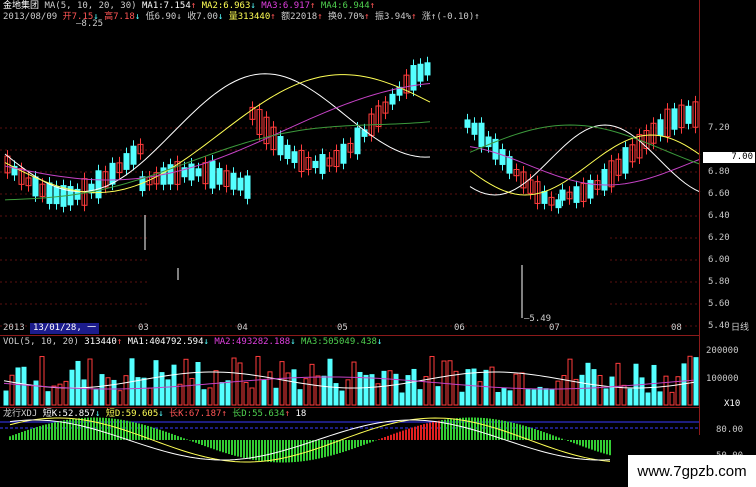 This screenshot has height=487, width=756. What do you see at coordinates (143, 328) in the screenshot?
I see `time-axis-03: 03` at bounding box center [143, 328].